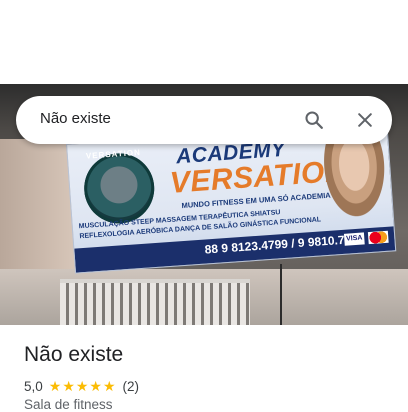 The height and width of the screenshot is (412, 408). I want to click on close-icon, so click(365, 120).